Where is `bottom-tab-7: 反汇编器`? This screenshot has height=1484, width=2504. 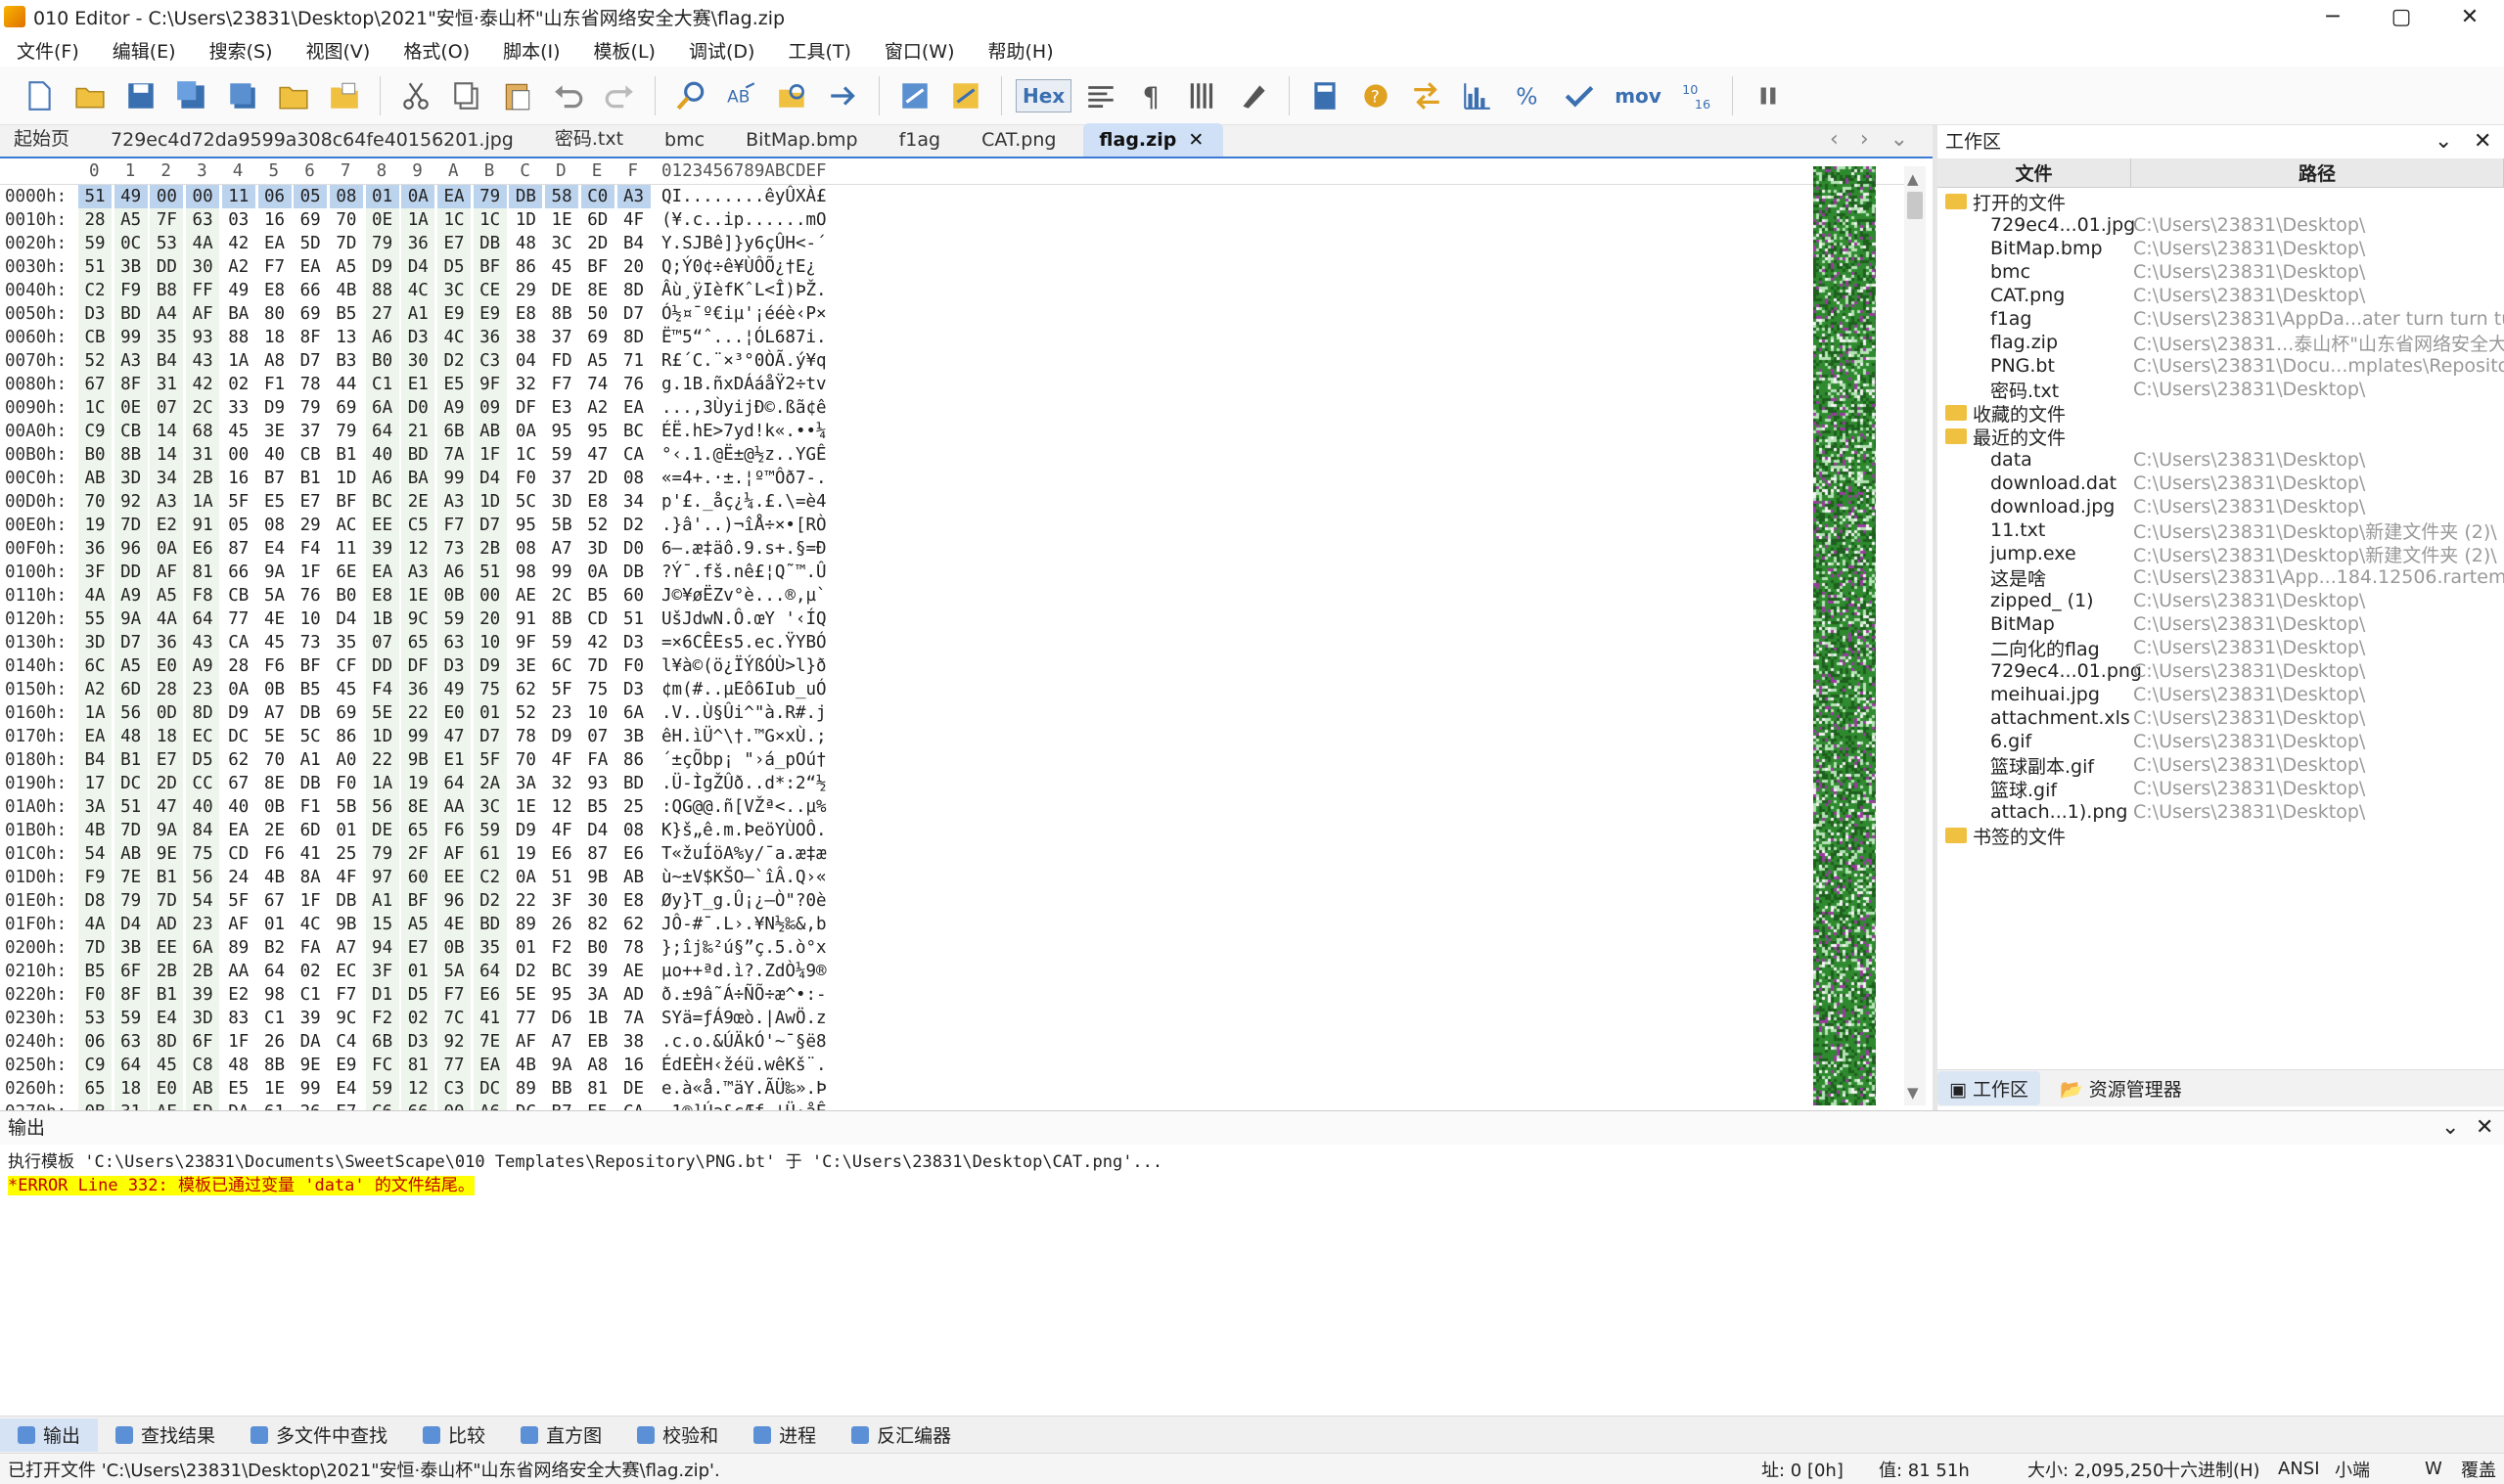 bottom-tab-7: 反汇编器 is located at coordinates (901, 1434).